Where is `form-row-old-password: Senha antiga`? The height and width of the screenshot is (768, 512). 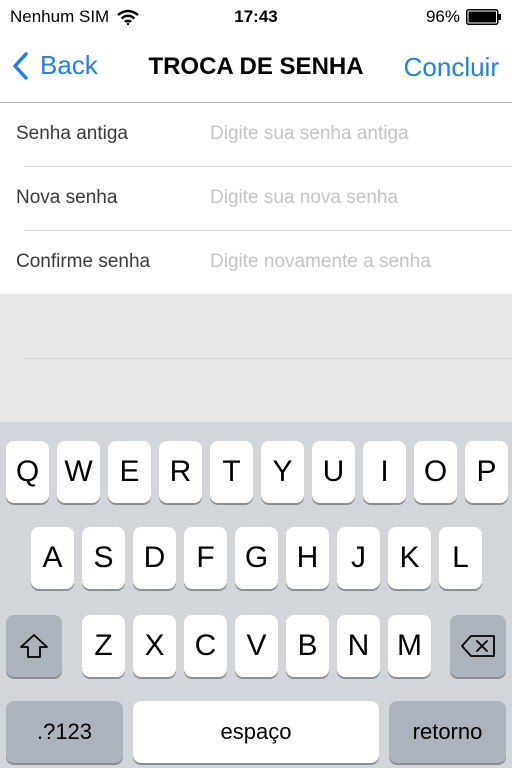 form-row-old-password: Senha antiga is located at coordinates (256, 135).